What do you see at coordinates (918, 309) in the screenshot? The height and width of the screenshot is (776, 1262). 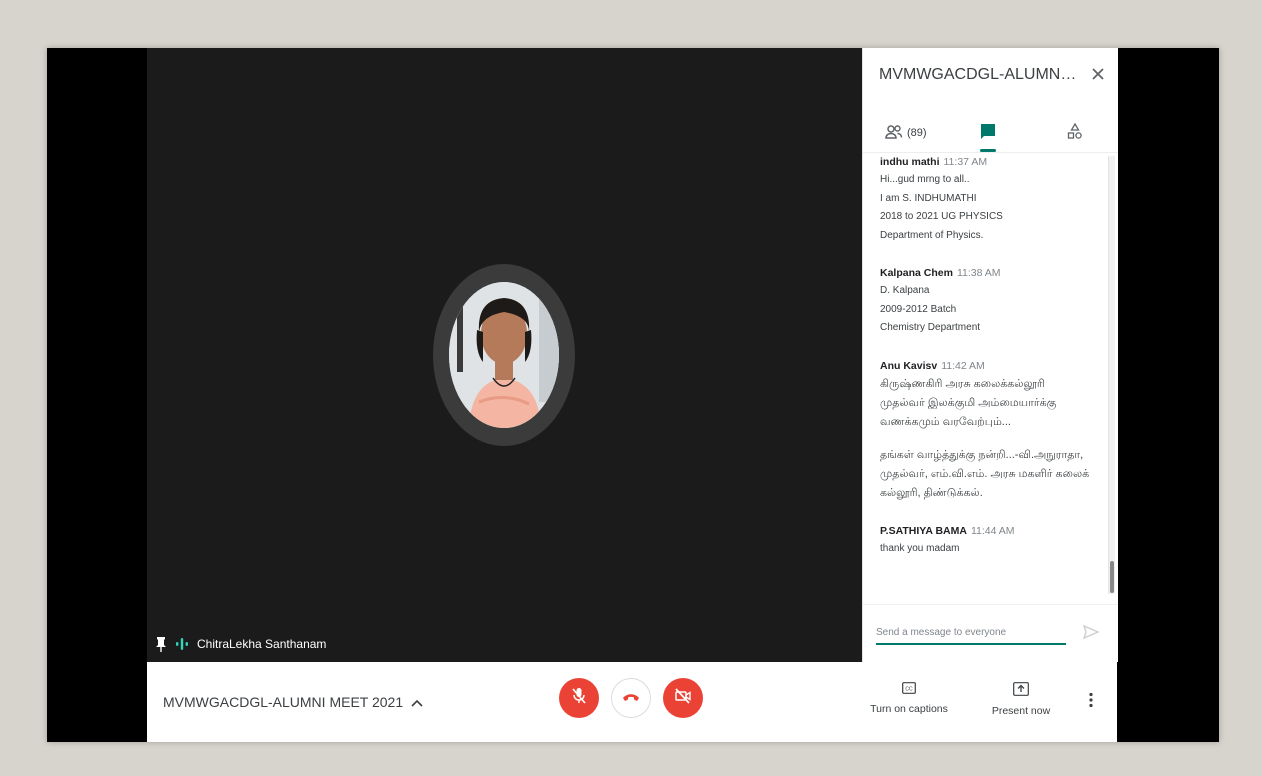 I see `message-line: 2009-2012 Batch` at bounding box center [918, 309].